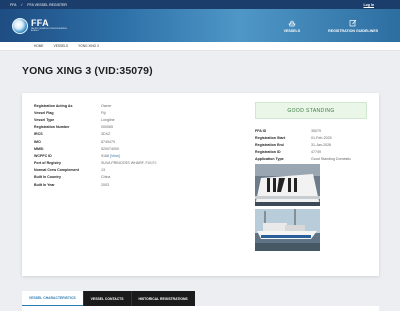 The image size is (400, 311). Describe the element at coordinates (321, 137) in the screenshot. I see `status-value: 01-Feb-2025` at that location.